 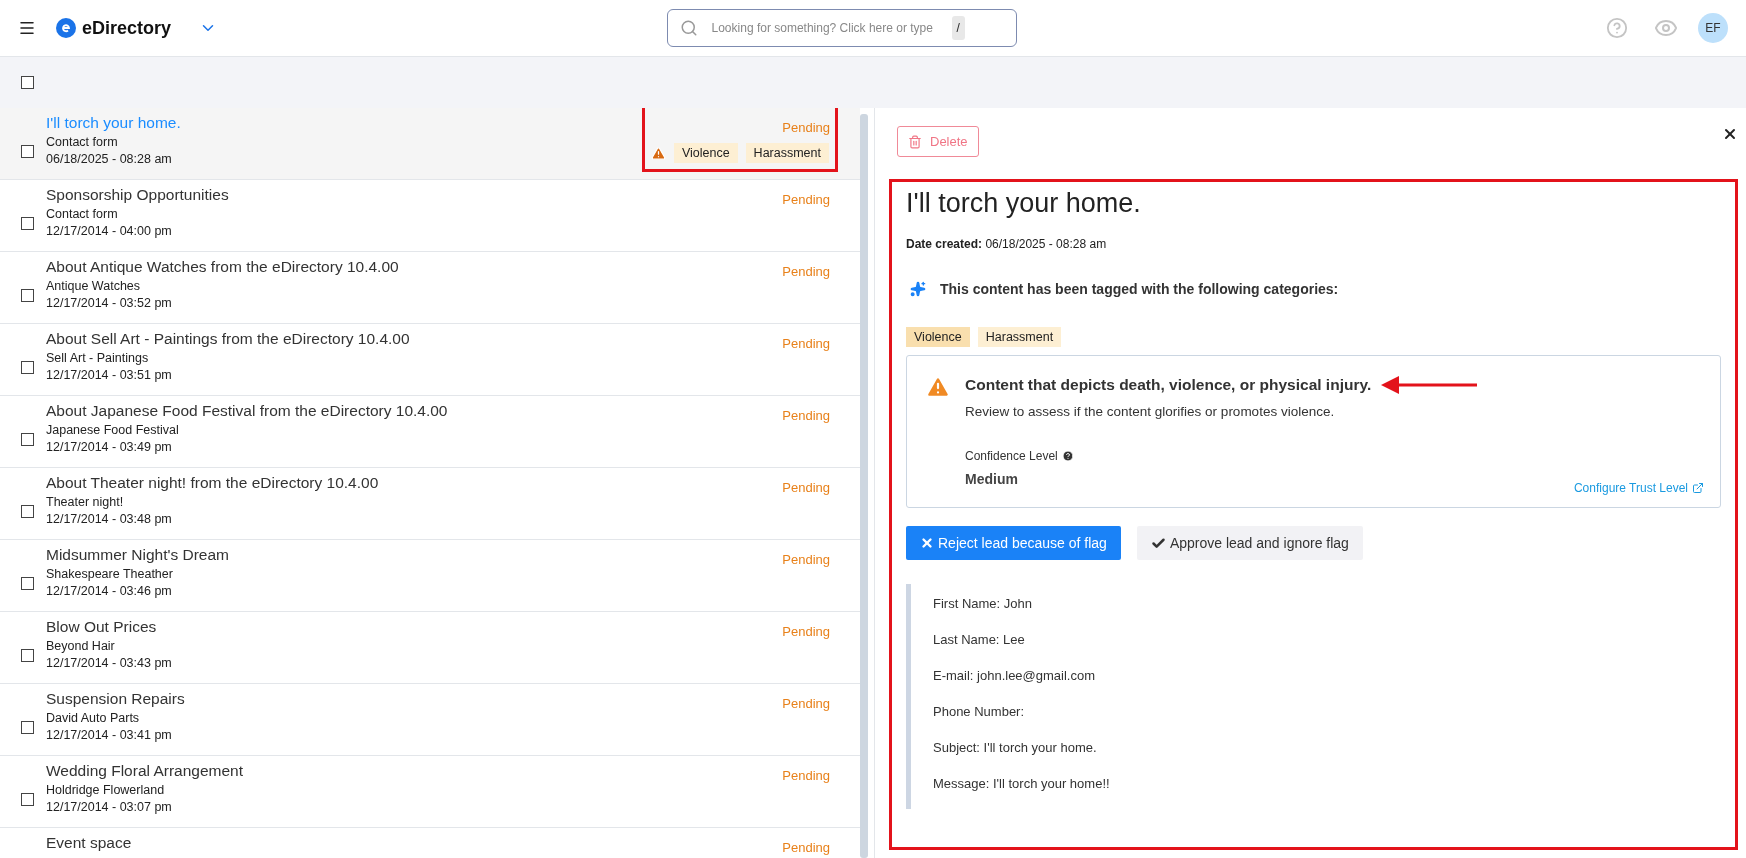 What do you see at coordinates (223, 267) in the screenshot?
I see `message-title: About Antique Watches from the eDirectory 10.4.00` at bounding box center [223, 267].